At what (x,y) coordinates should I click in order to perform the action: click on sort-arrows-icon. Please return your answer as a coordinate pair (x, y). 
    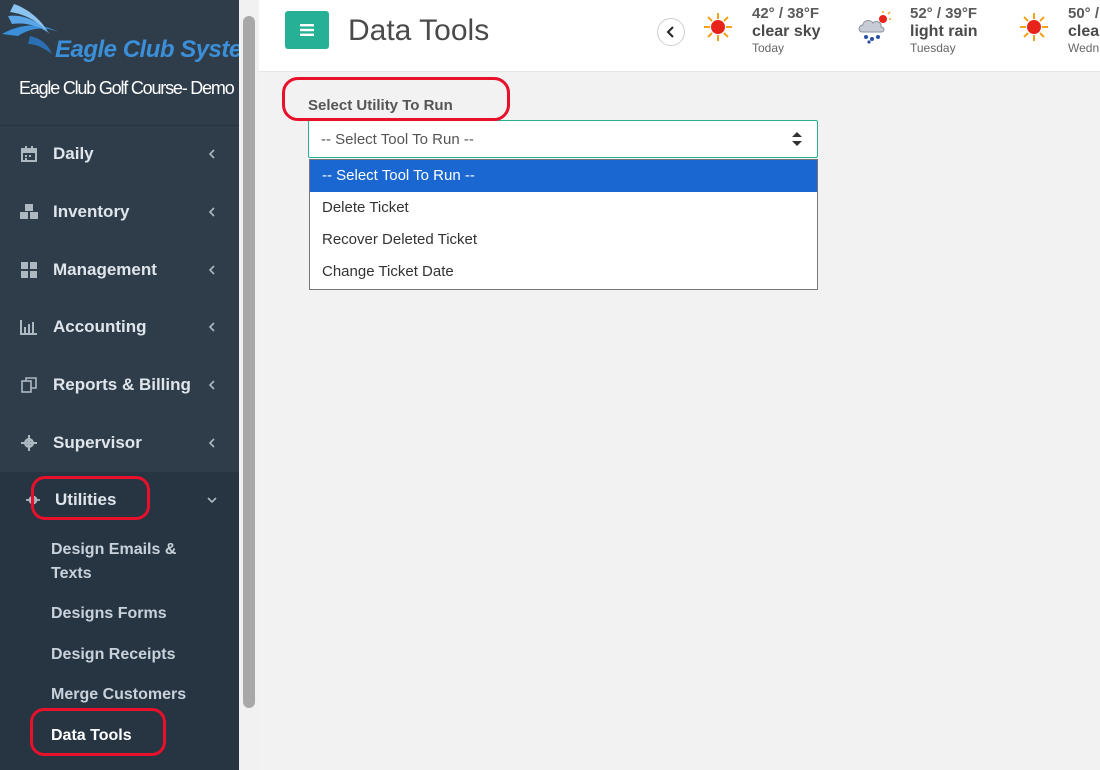
    Looking at the image, I should click on (797, 139).